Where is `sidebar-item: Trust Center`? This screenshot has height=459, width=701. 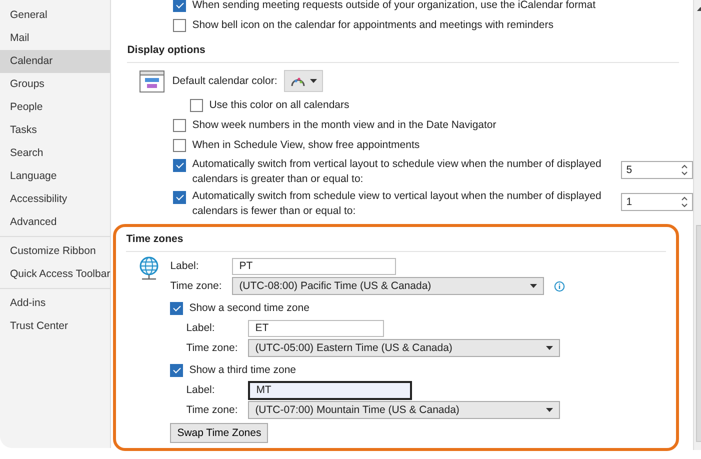 sidebar-item: Trust Center is located at coordinates (55, 326).